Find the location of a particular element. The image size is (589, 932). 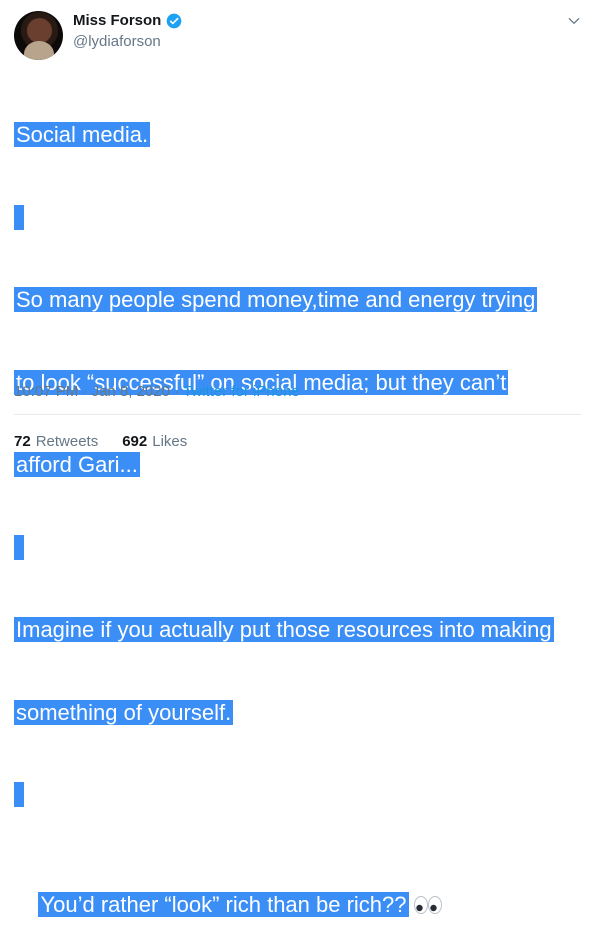

avatar is located at coordinates (38, 35).